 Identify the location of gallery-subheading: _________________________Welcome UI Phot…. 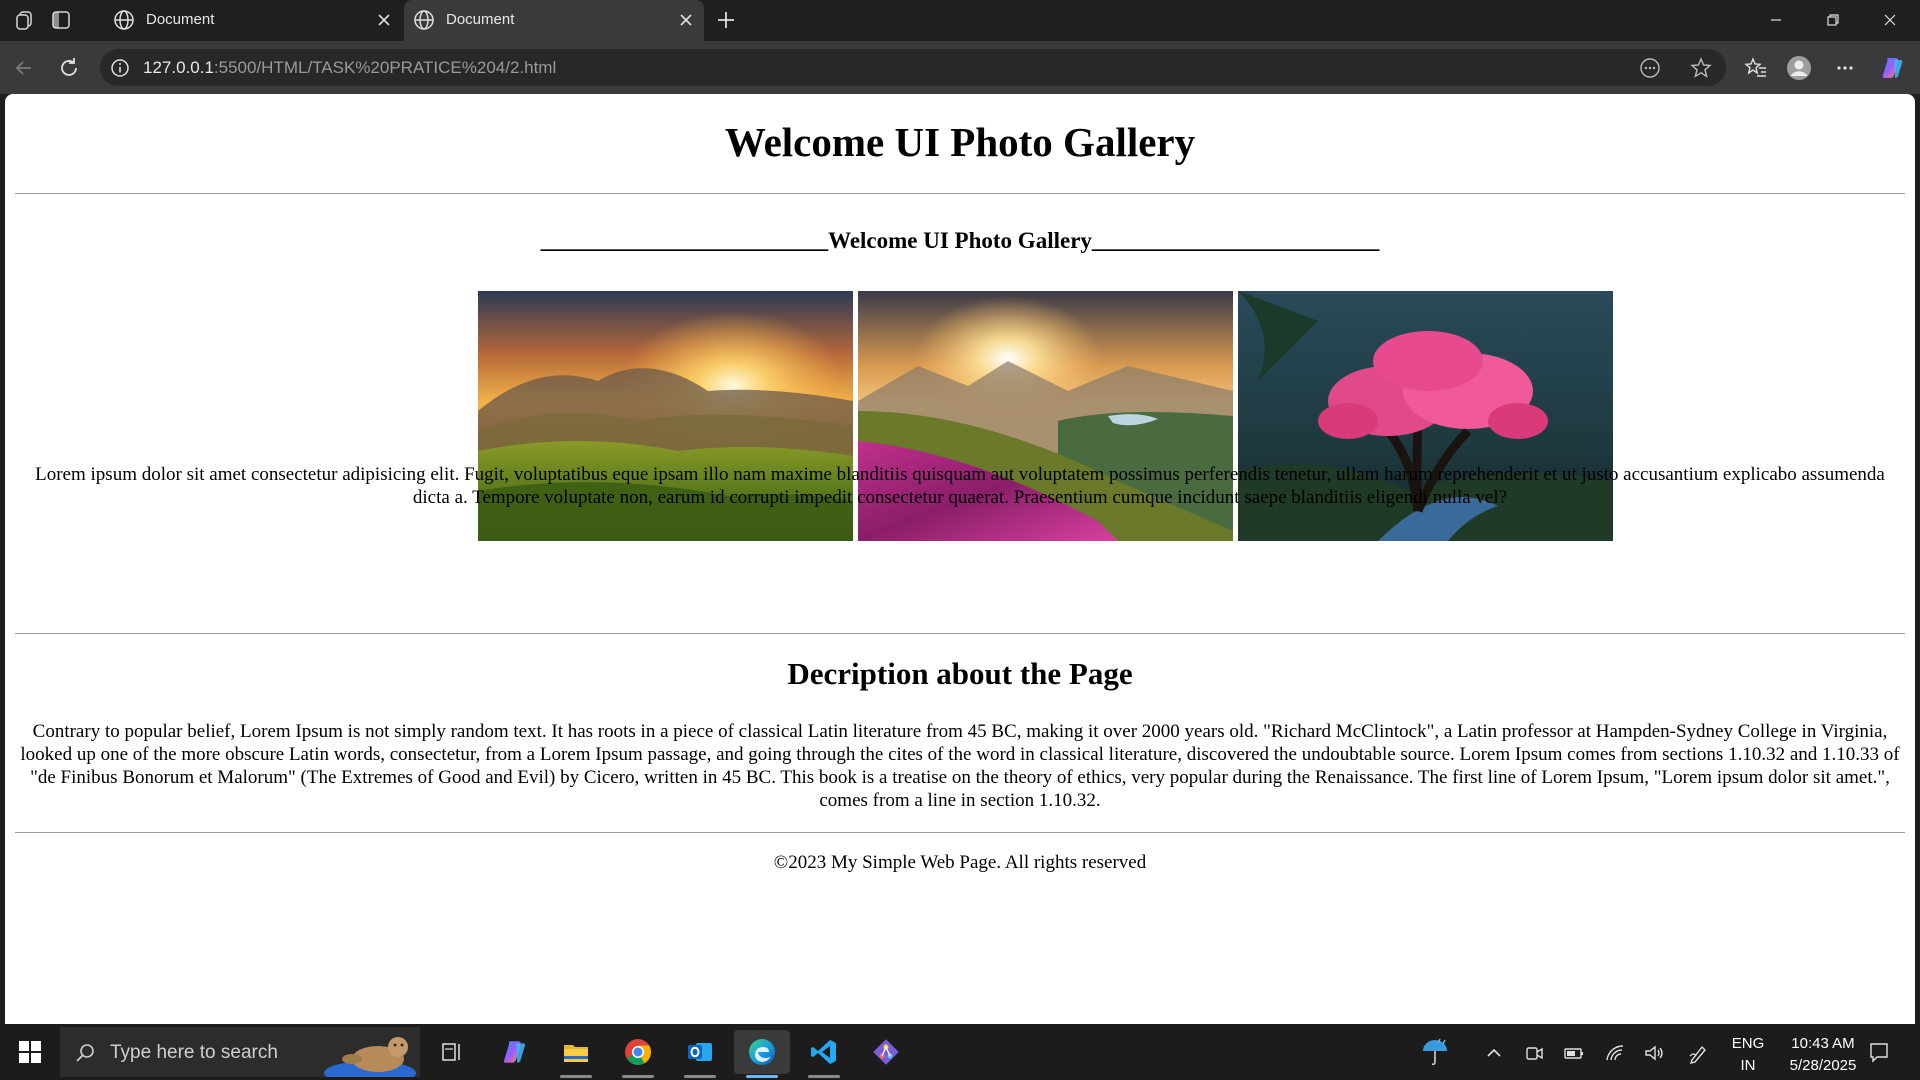
(960, 240).